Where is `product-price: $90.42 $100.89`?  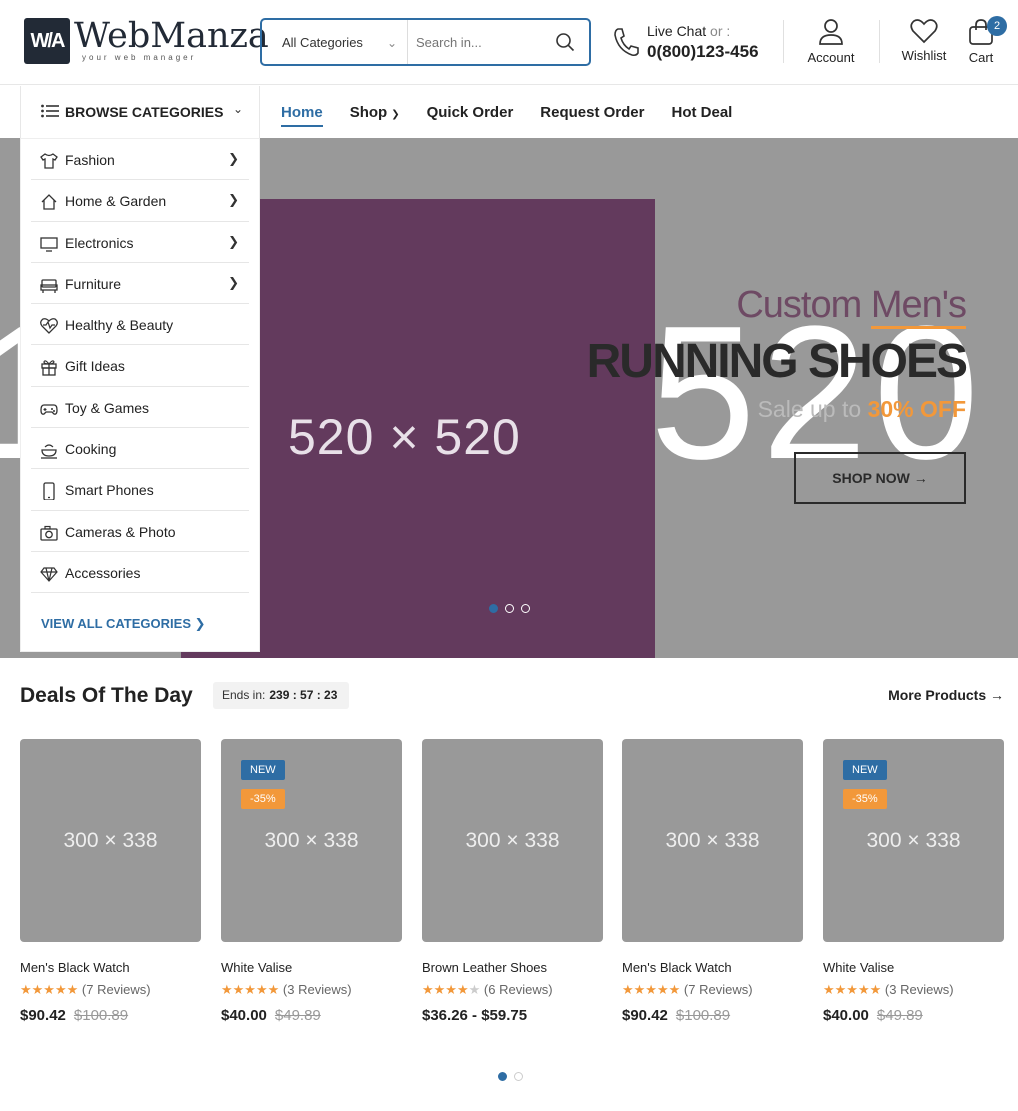
product-price: $90.42 $100.89 is located at coordinates (712, 1015).